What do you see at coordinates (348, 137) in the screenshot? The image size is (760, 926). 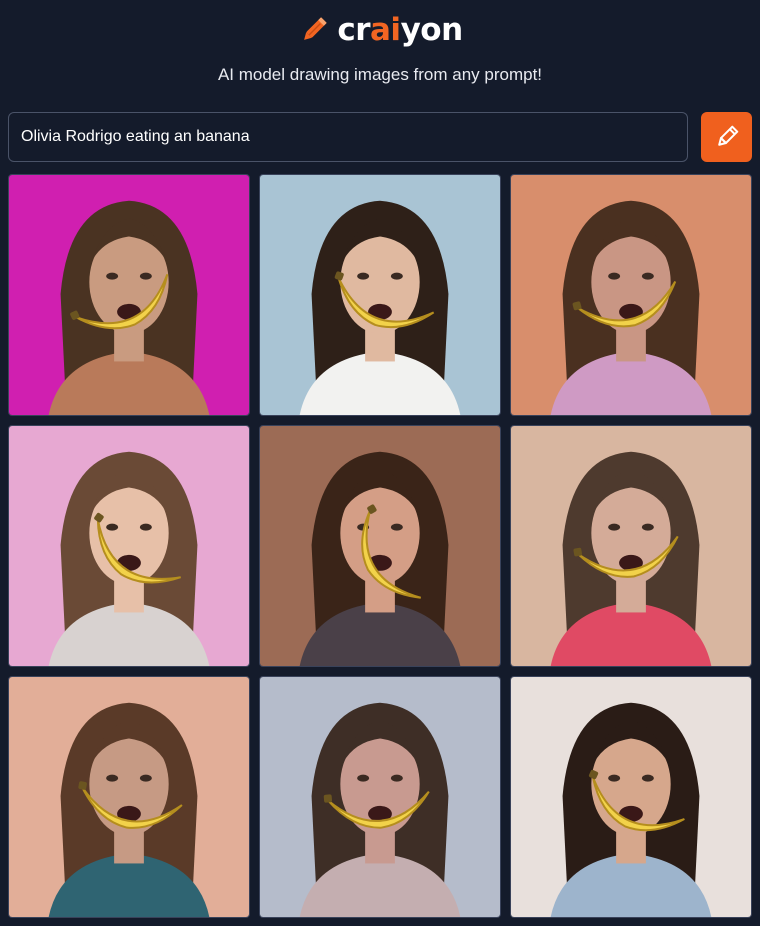 I see `prompt-input` at bounding box center [348, 137].